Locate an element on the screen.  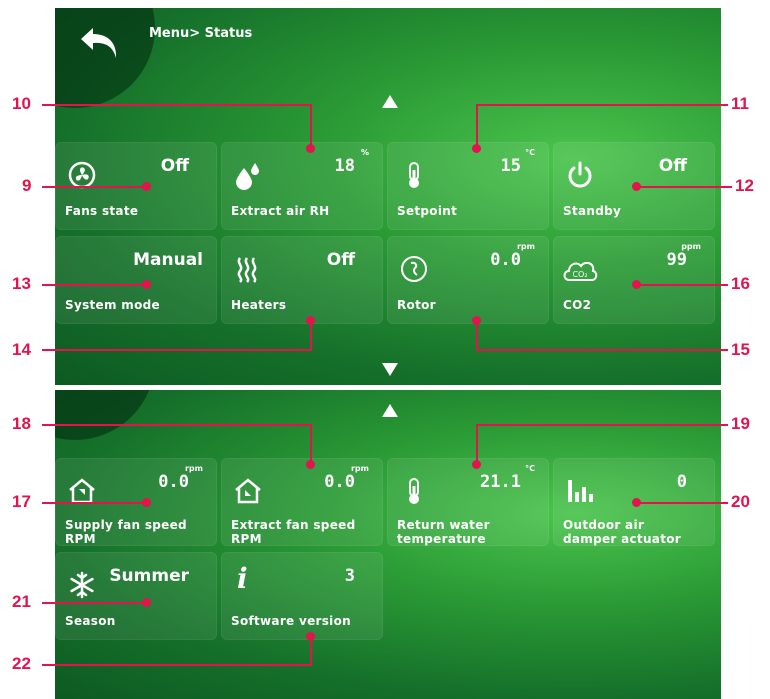
outdoor-air-damper-value: 0 is located at coordinates (681, 482).